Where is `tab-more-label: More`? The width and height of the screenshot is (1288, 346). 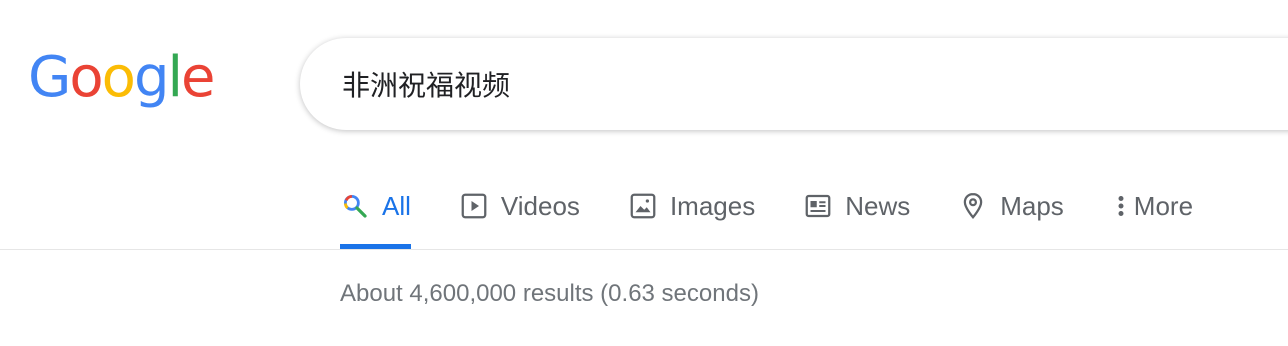
tab-more-label: More is located at coordinates (1163, 205).